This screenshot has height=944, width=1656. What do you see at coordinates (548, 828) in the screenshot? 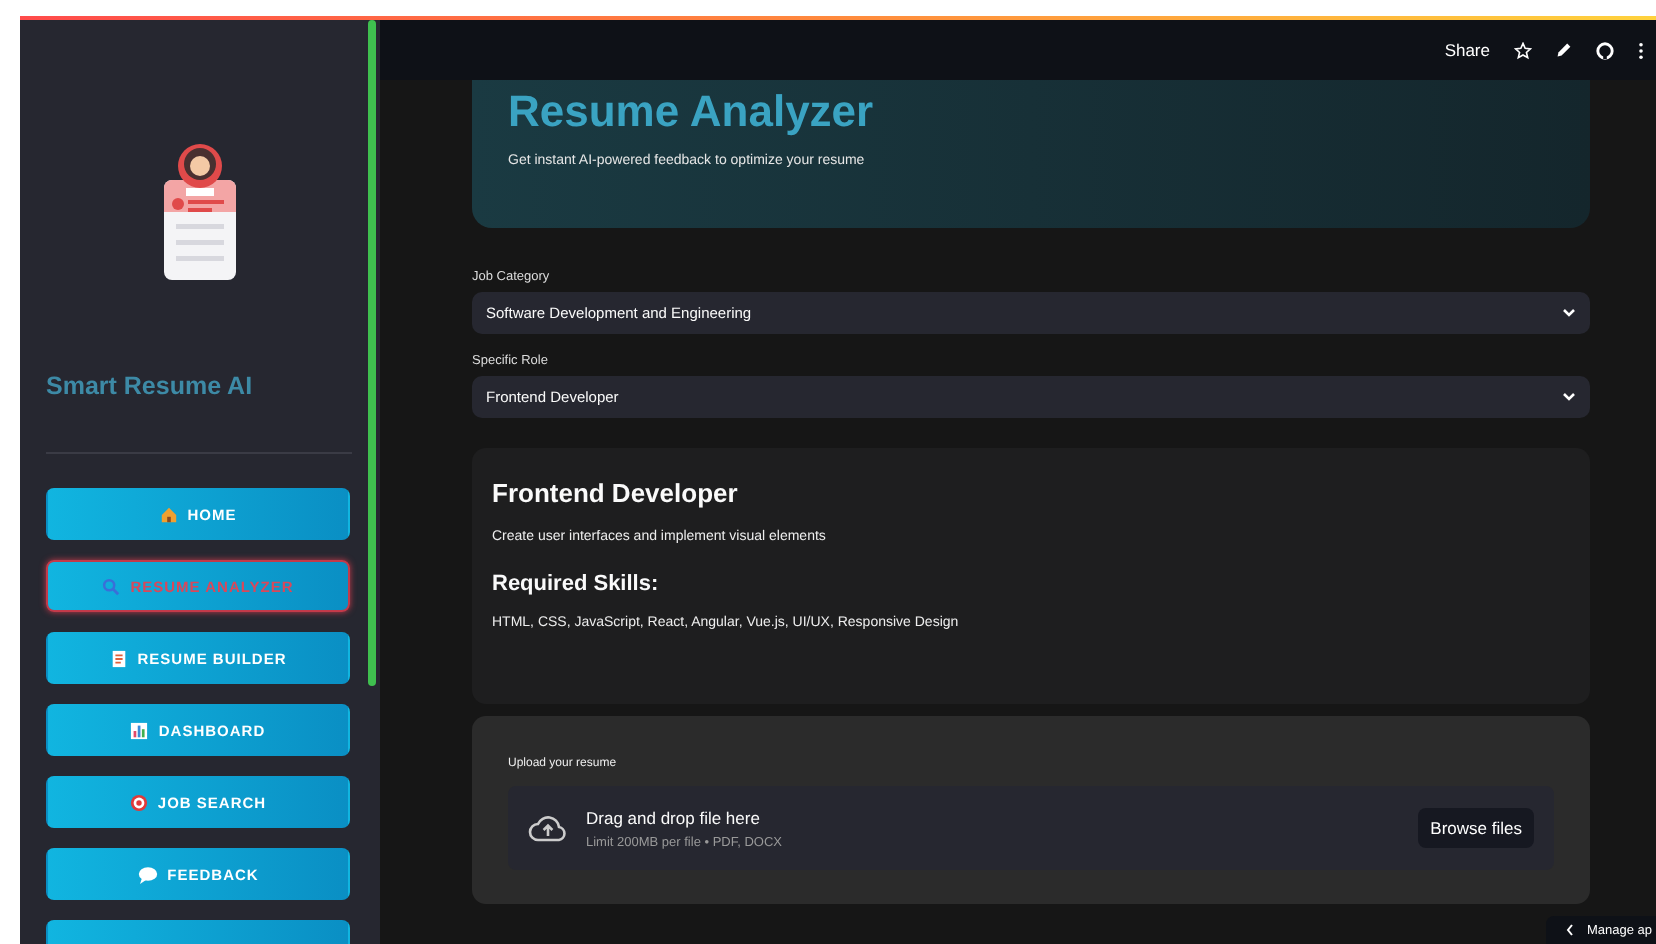
I see `cloud-upload-icon` at bounding box center [548, 828].